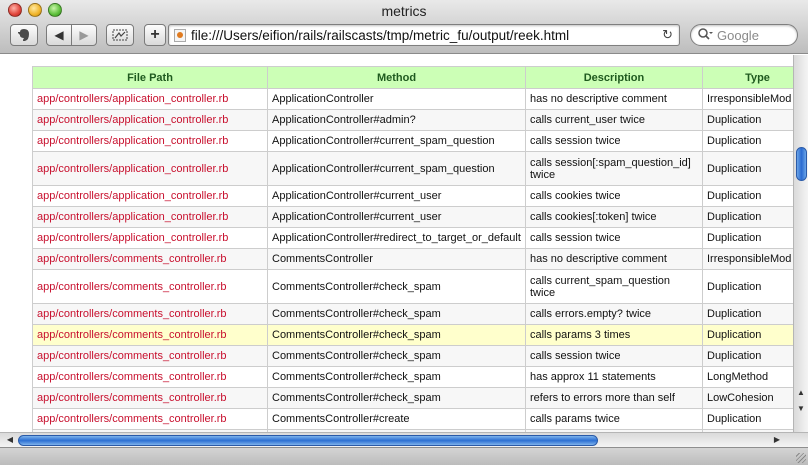  Describe the element at coordinates (667, 35) in the screenshot. I see `reload-icon: ↻` at that location.